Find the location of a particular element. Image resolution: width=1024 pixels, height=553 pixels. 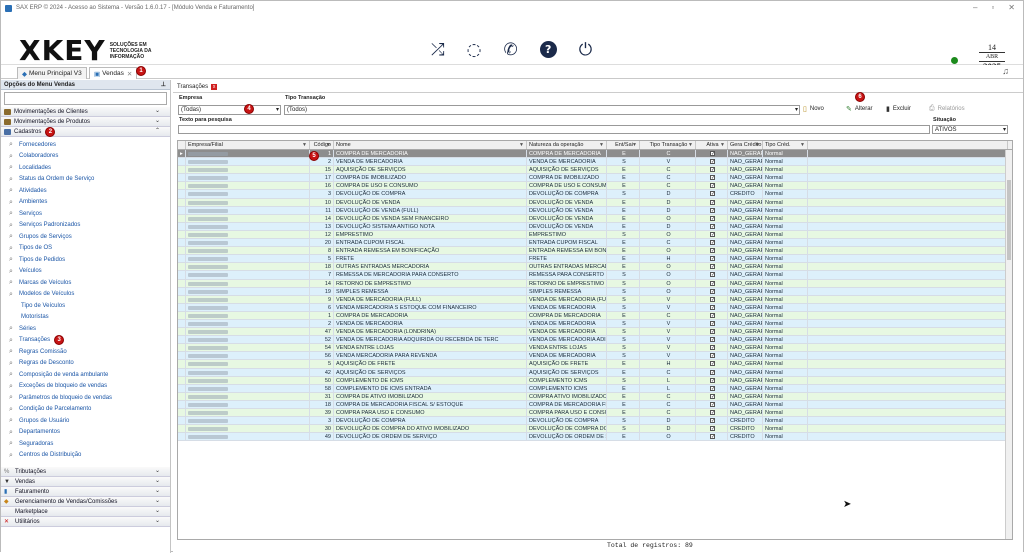

situacao-select: ATIVOS ▾ is located at coordinates (970, 129).